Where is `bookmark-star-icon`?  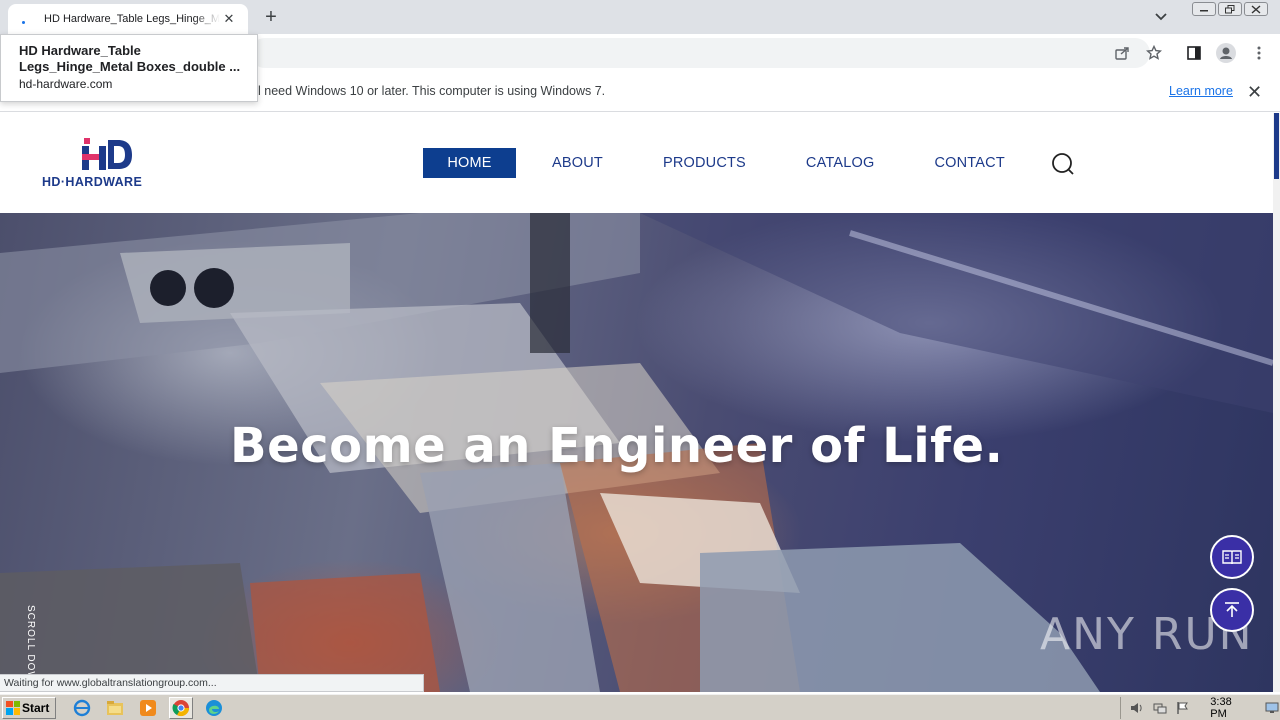 bookmark-star-icon is located at coordinates (1154, 53).